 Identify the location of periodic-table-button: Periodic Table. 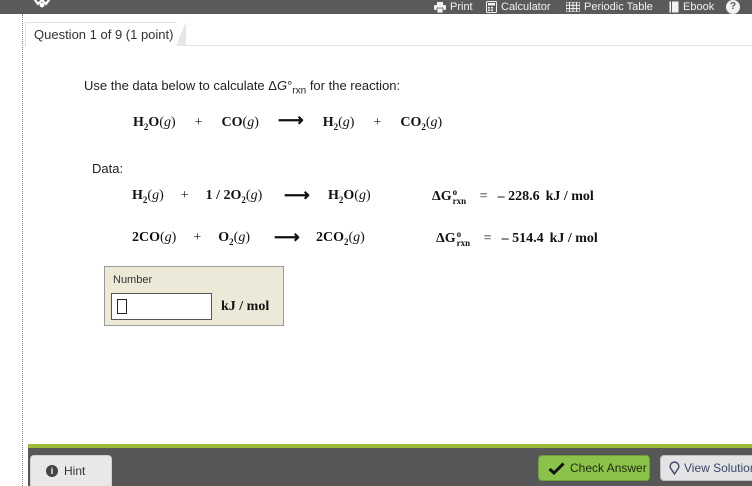
(609, 7).